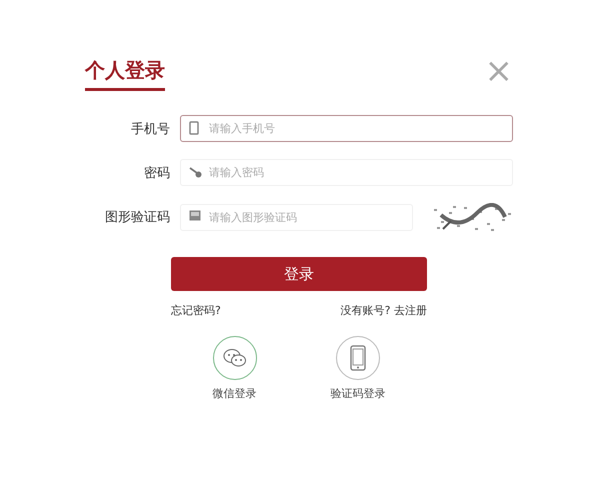  I want to click on field-label: 密码, so click(156, 173).